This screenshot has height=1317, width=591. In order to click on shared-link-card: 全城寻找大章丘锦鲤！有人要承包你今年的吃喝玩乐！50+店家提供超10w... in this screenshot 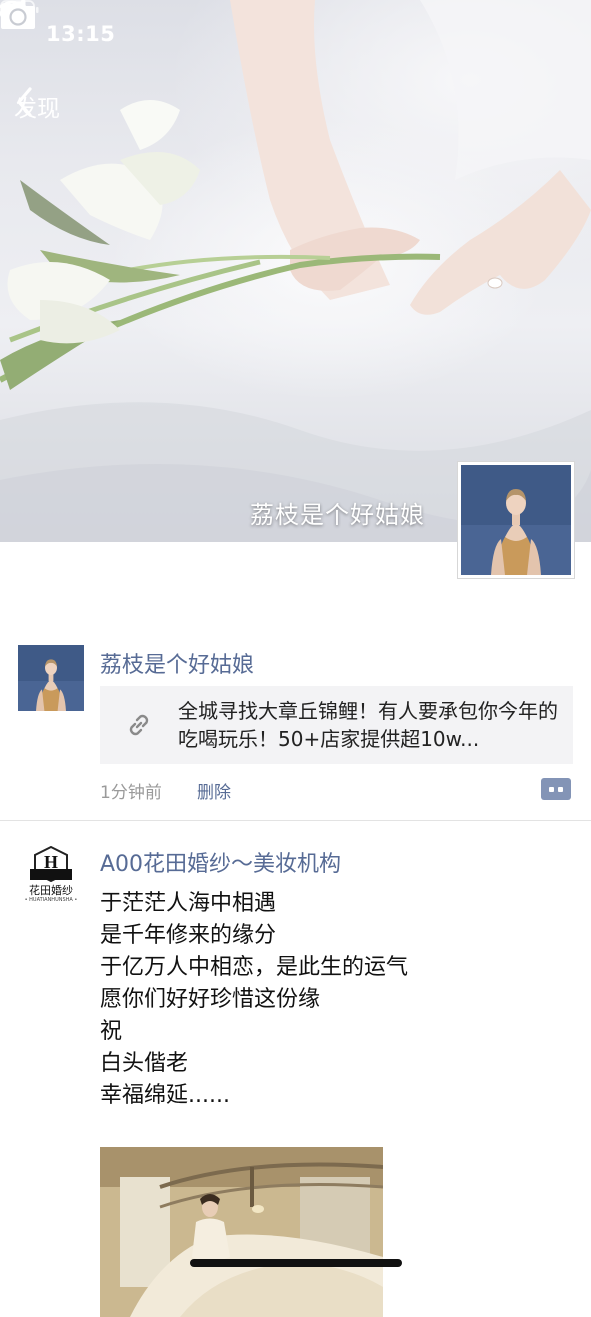, I will do `click(336, 725)`.